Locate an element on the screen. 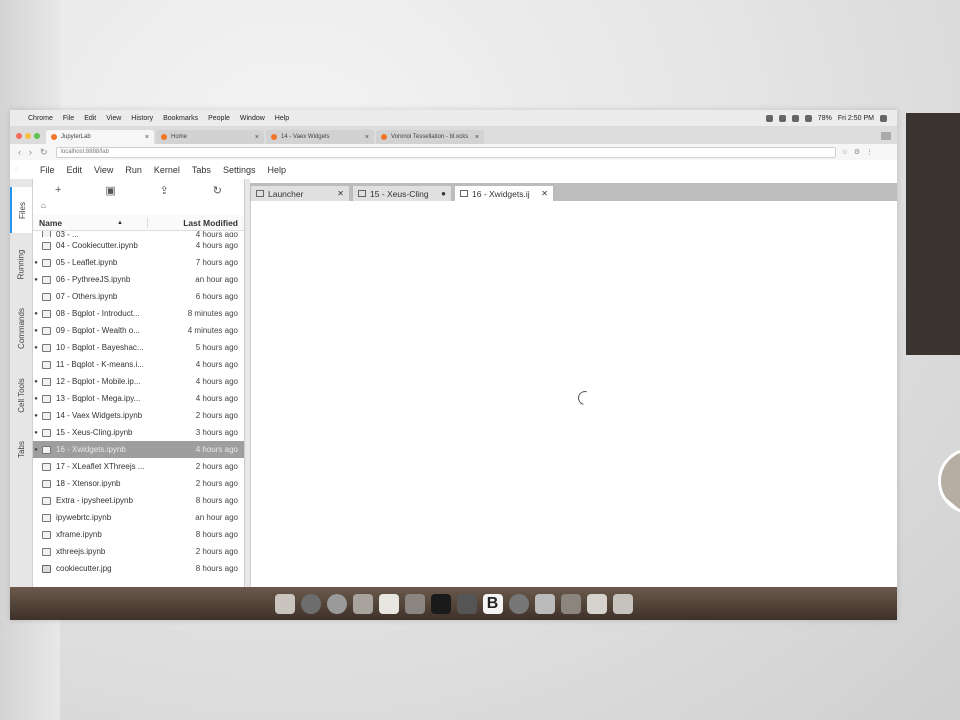 Image resolution: width=960 pixels, height=720 pixels. launchpad-icon is located at coordinates (310, 603).